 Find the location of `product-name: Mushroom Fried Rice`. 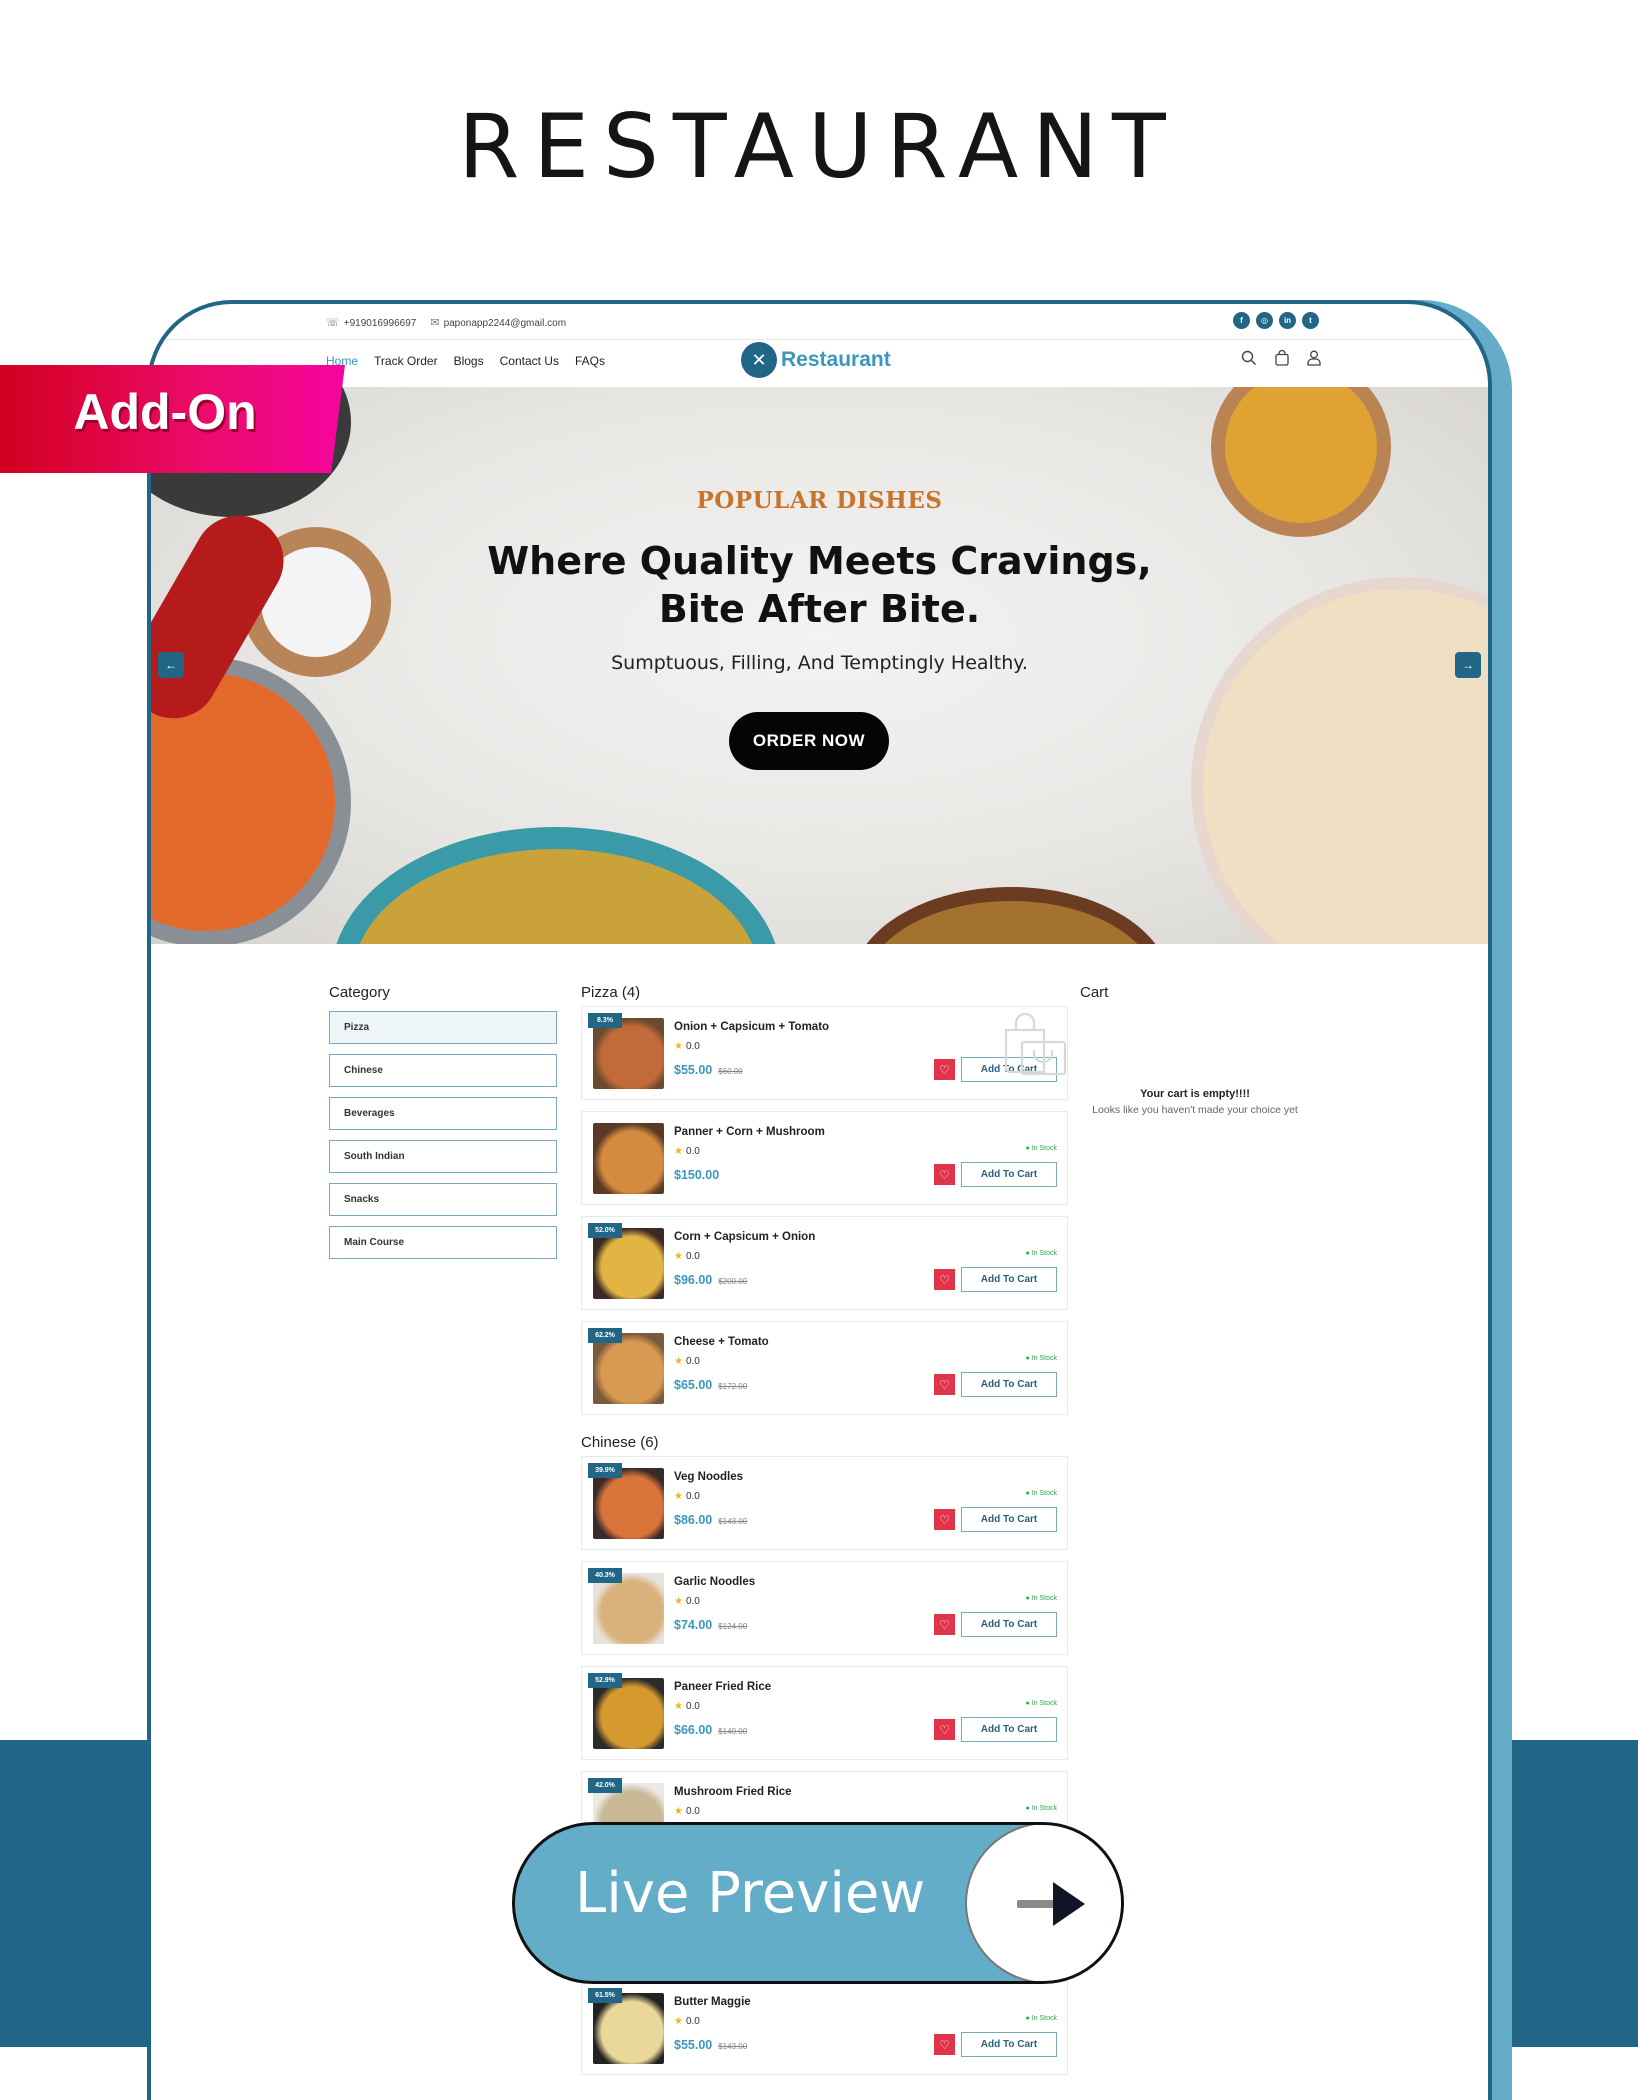

product-name: Mushroom Fried Rice is located at coordinates (733, 1792).